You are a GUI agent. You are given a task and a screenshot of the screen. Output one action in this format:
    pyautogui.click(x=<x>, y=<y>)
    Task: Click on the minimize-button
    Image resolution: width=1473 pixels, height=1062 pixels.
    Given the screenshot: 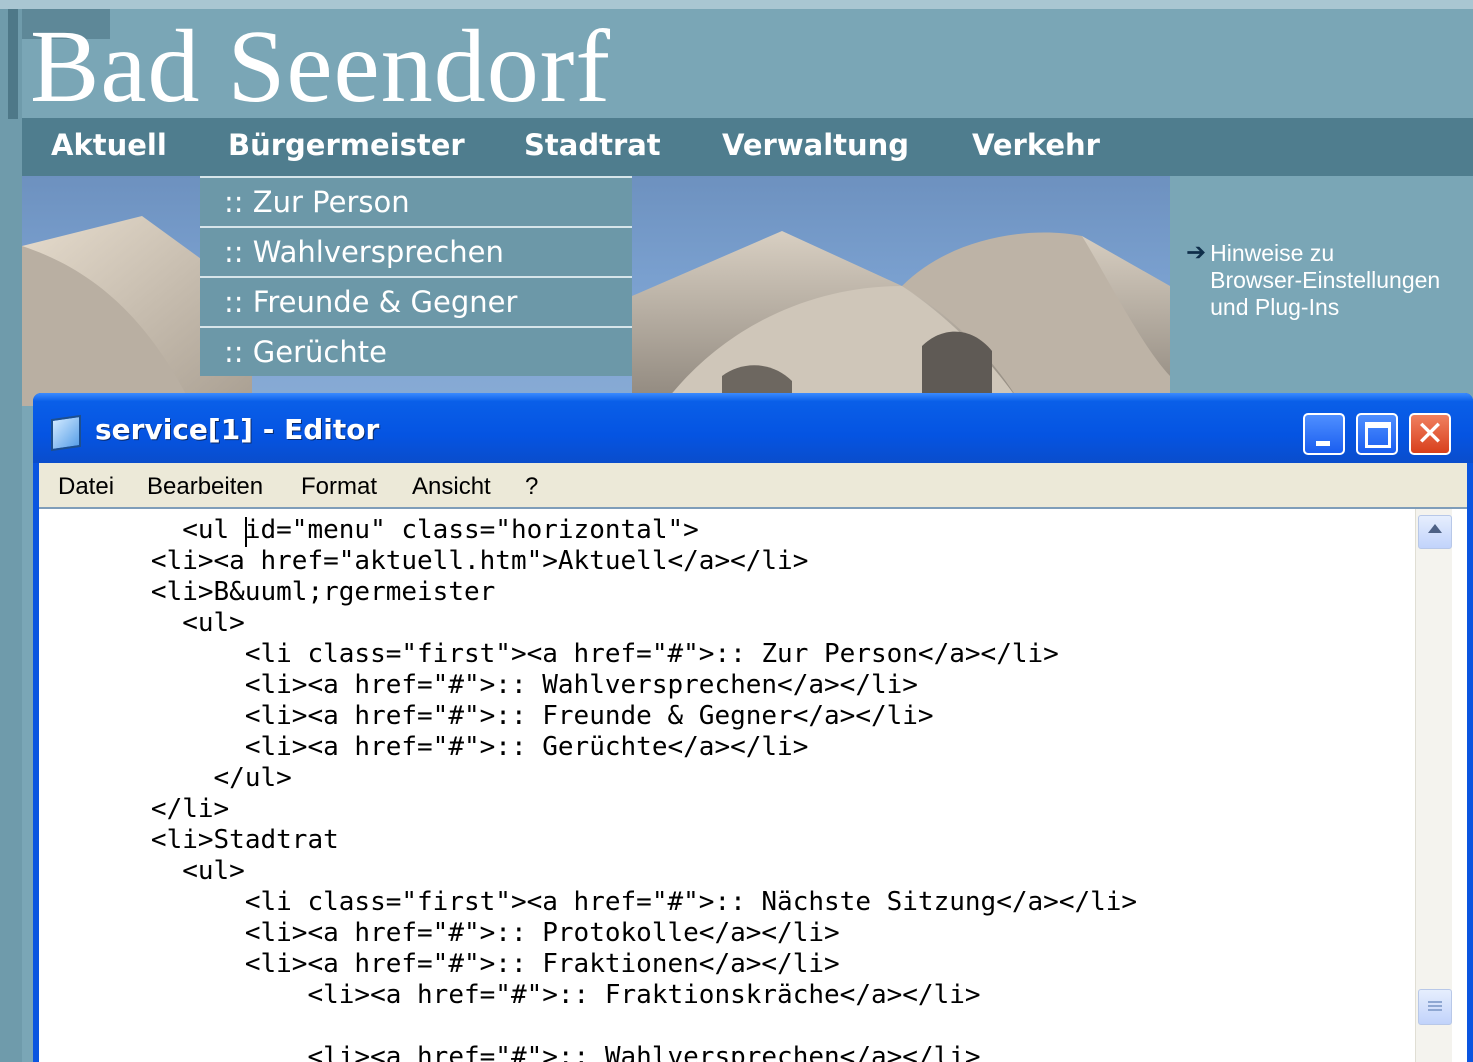 What is the action you would take?
    pyautogui.click(x=1324, y=434)
    